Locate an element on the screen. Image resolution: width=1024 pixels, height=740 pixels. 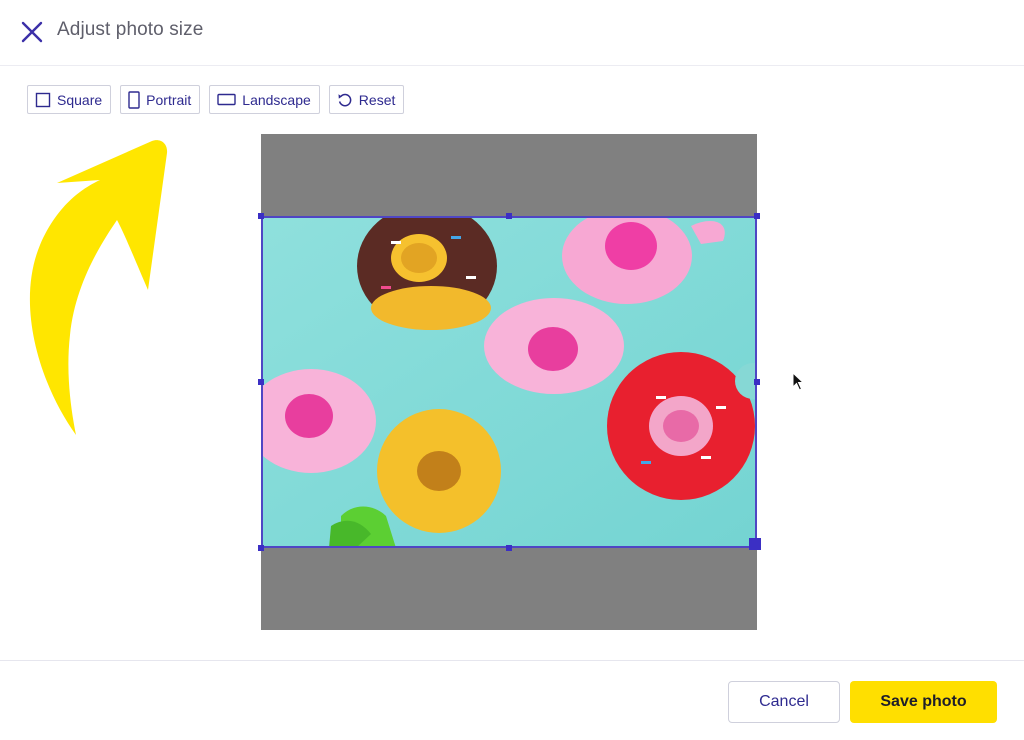
square-icon is located at coordinates (43, 100).